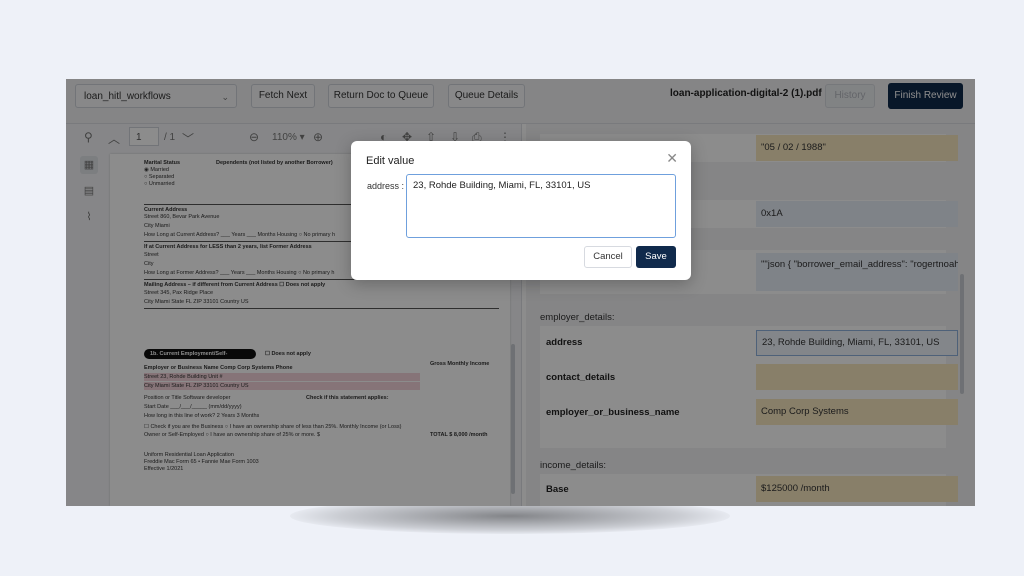 The width and height of the screenshot is (1024, 576). Describe the element at coordinates (541, 206) in the screenshot. I see `address-textarea: 23, Rohde Building, Miami, FL, 33101, US` at that location.